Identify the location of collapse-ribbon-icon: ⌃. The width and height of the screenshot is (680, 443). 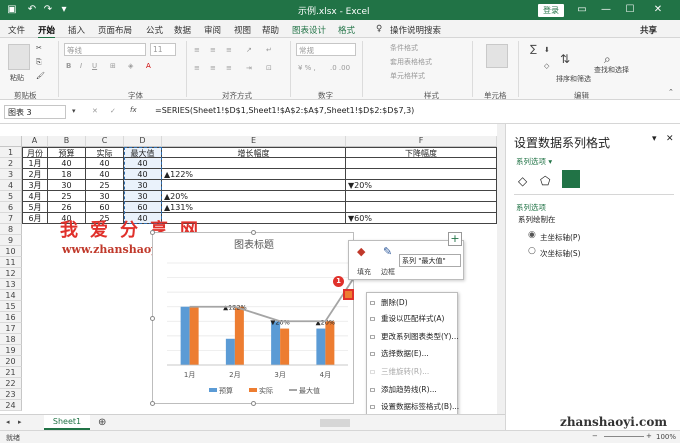
(671, 92).